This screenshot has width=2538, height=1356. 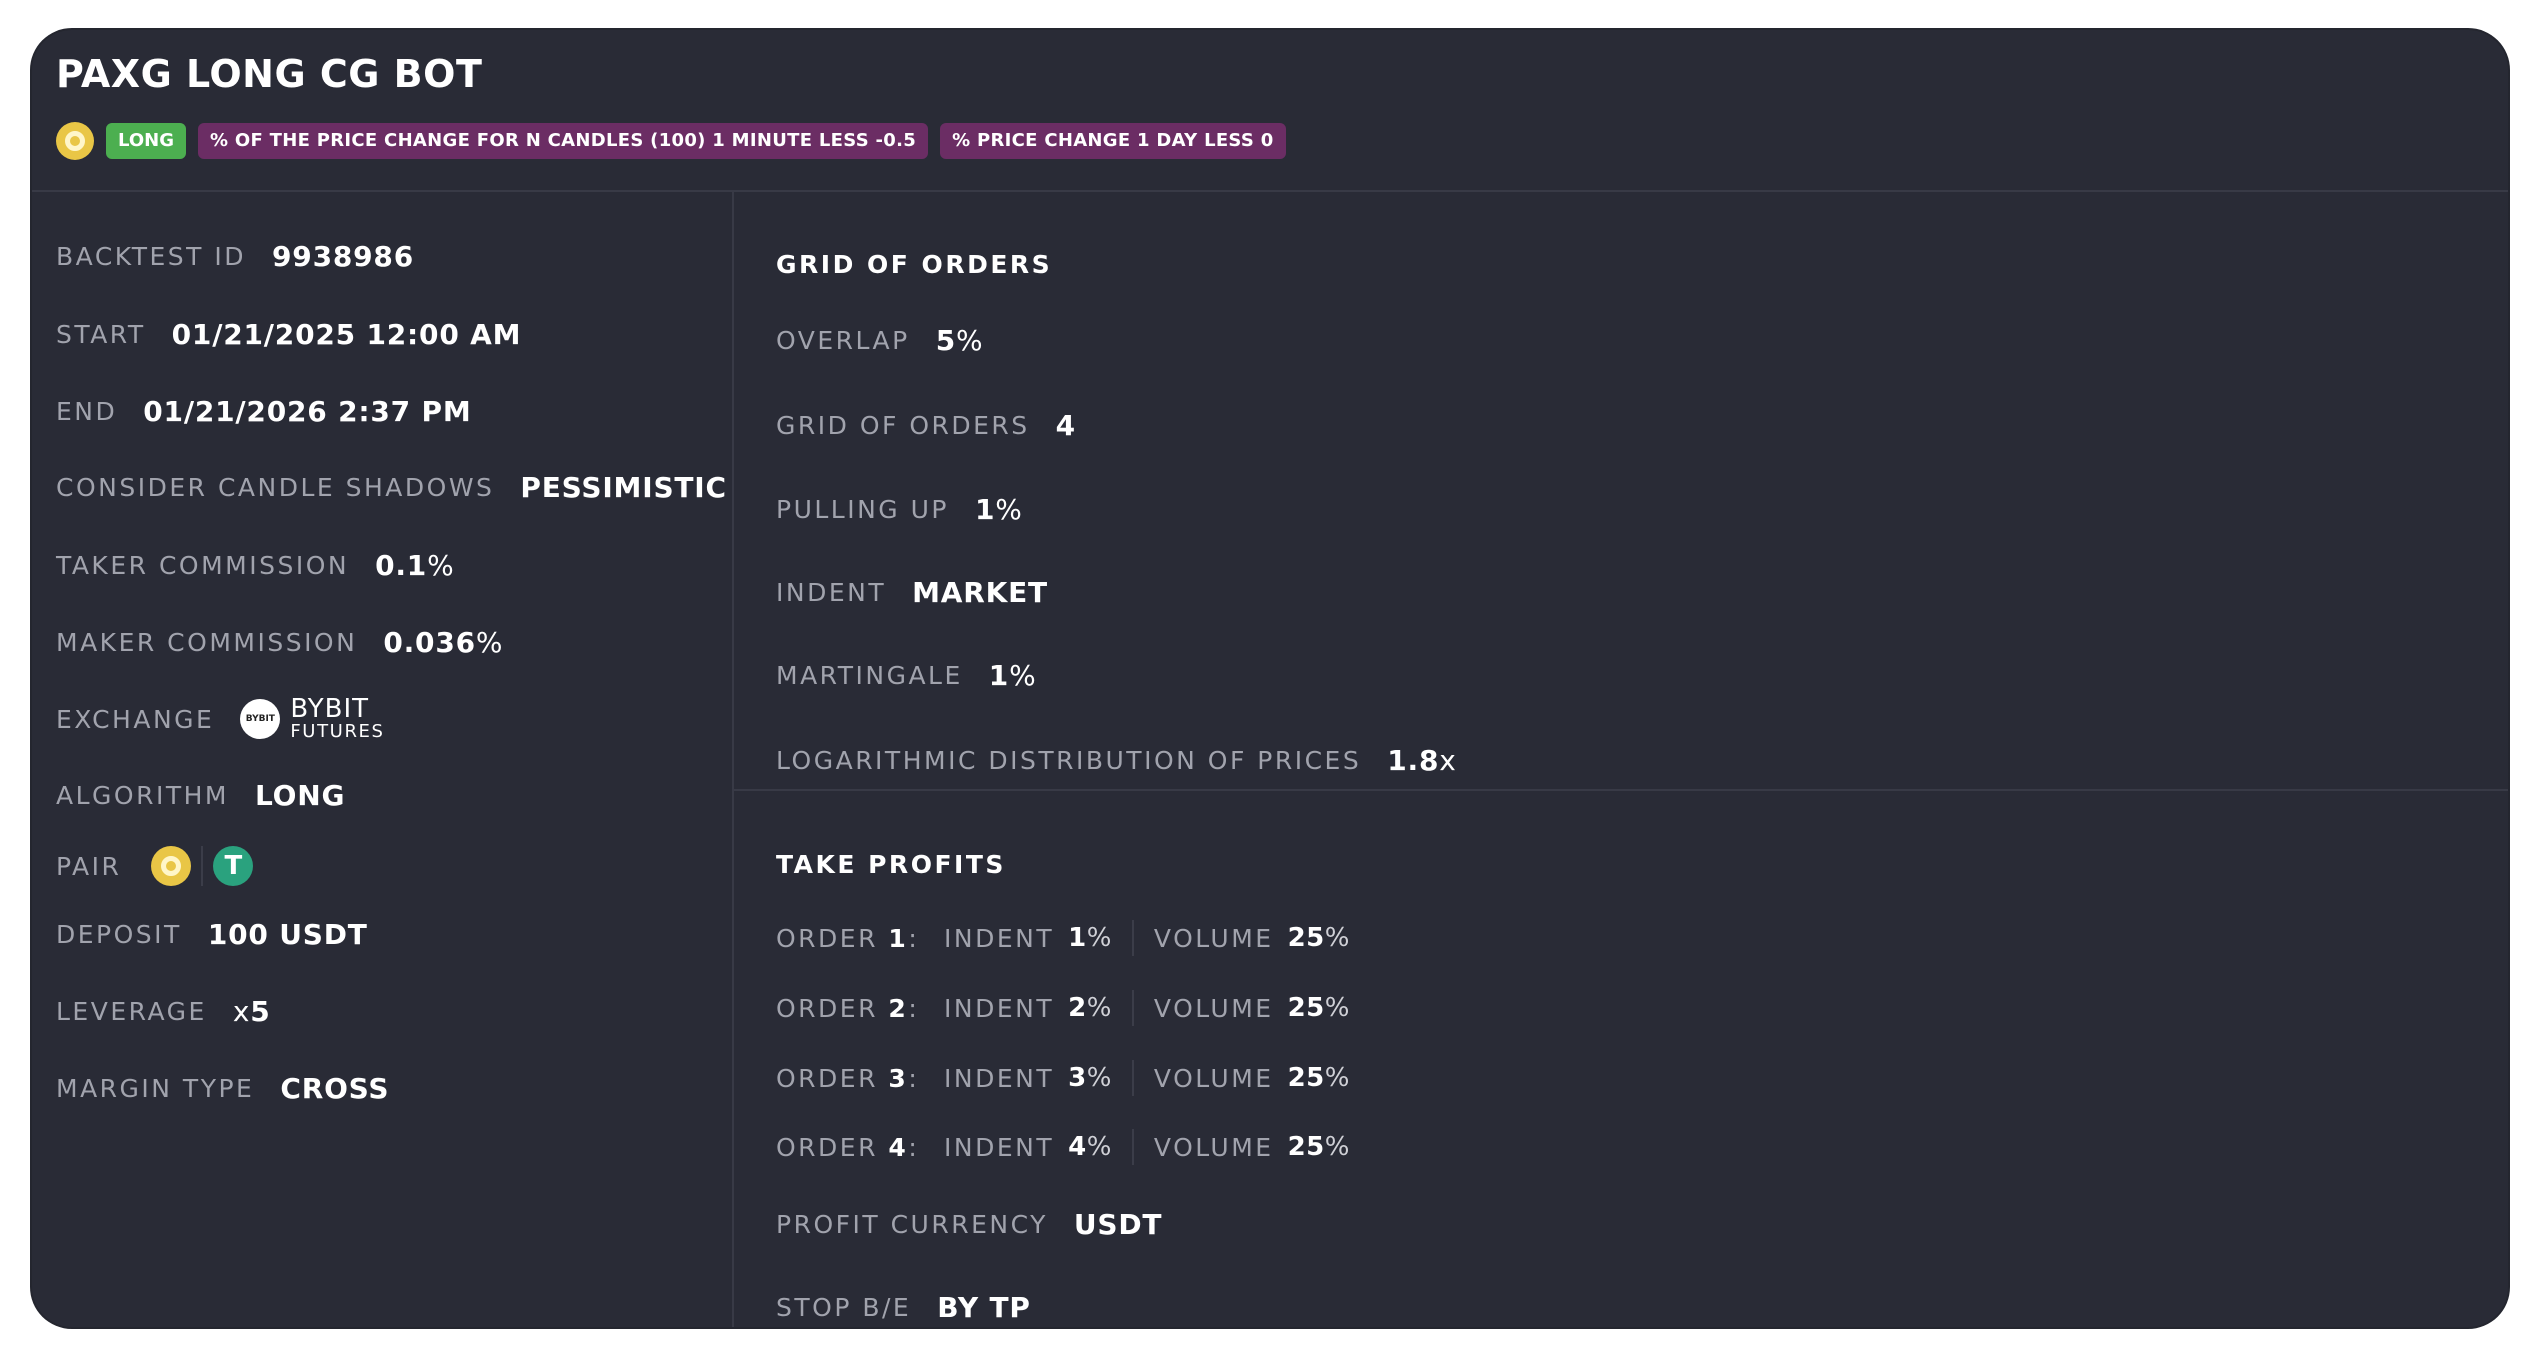 I want to click on grid-orders-value: 4, so click(x=1065, y=425).